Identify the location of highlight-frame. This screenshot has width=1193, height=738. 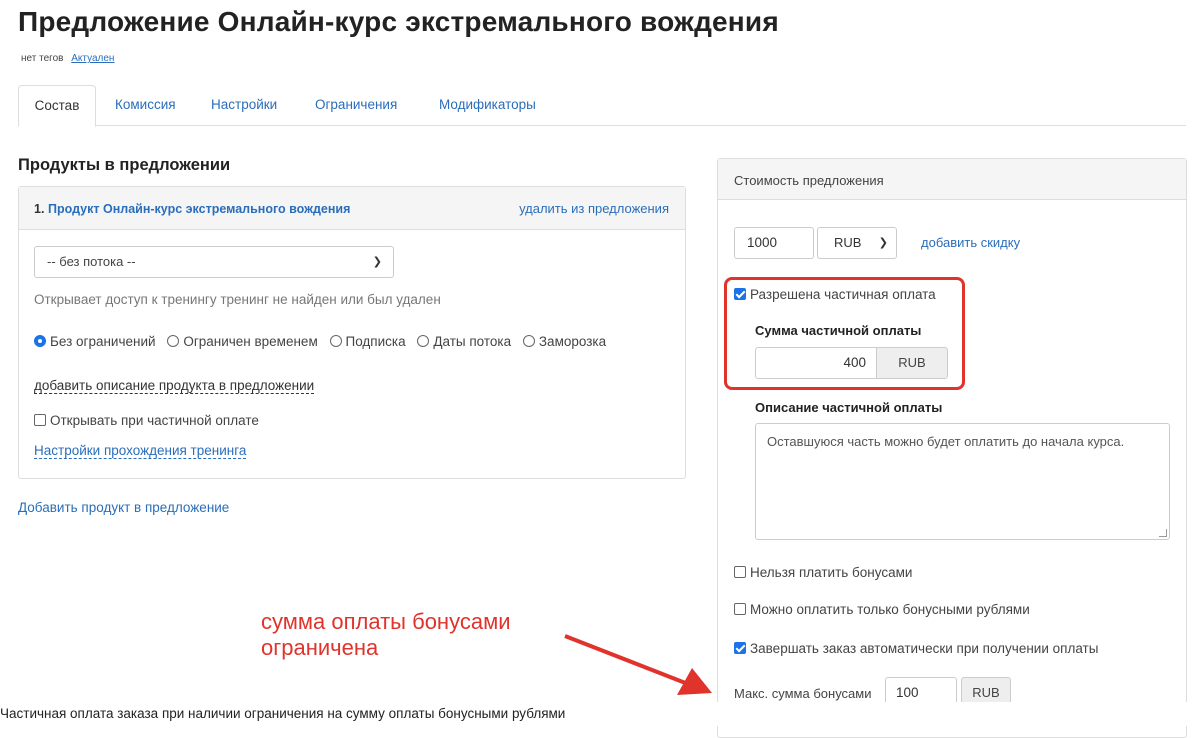
(844, 333).